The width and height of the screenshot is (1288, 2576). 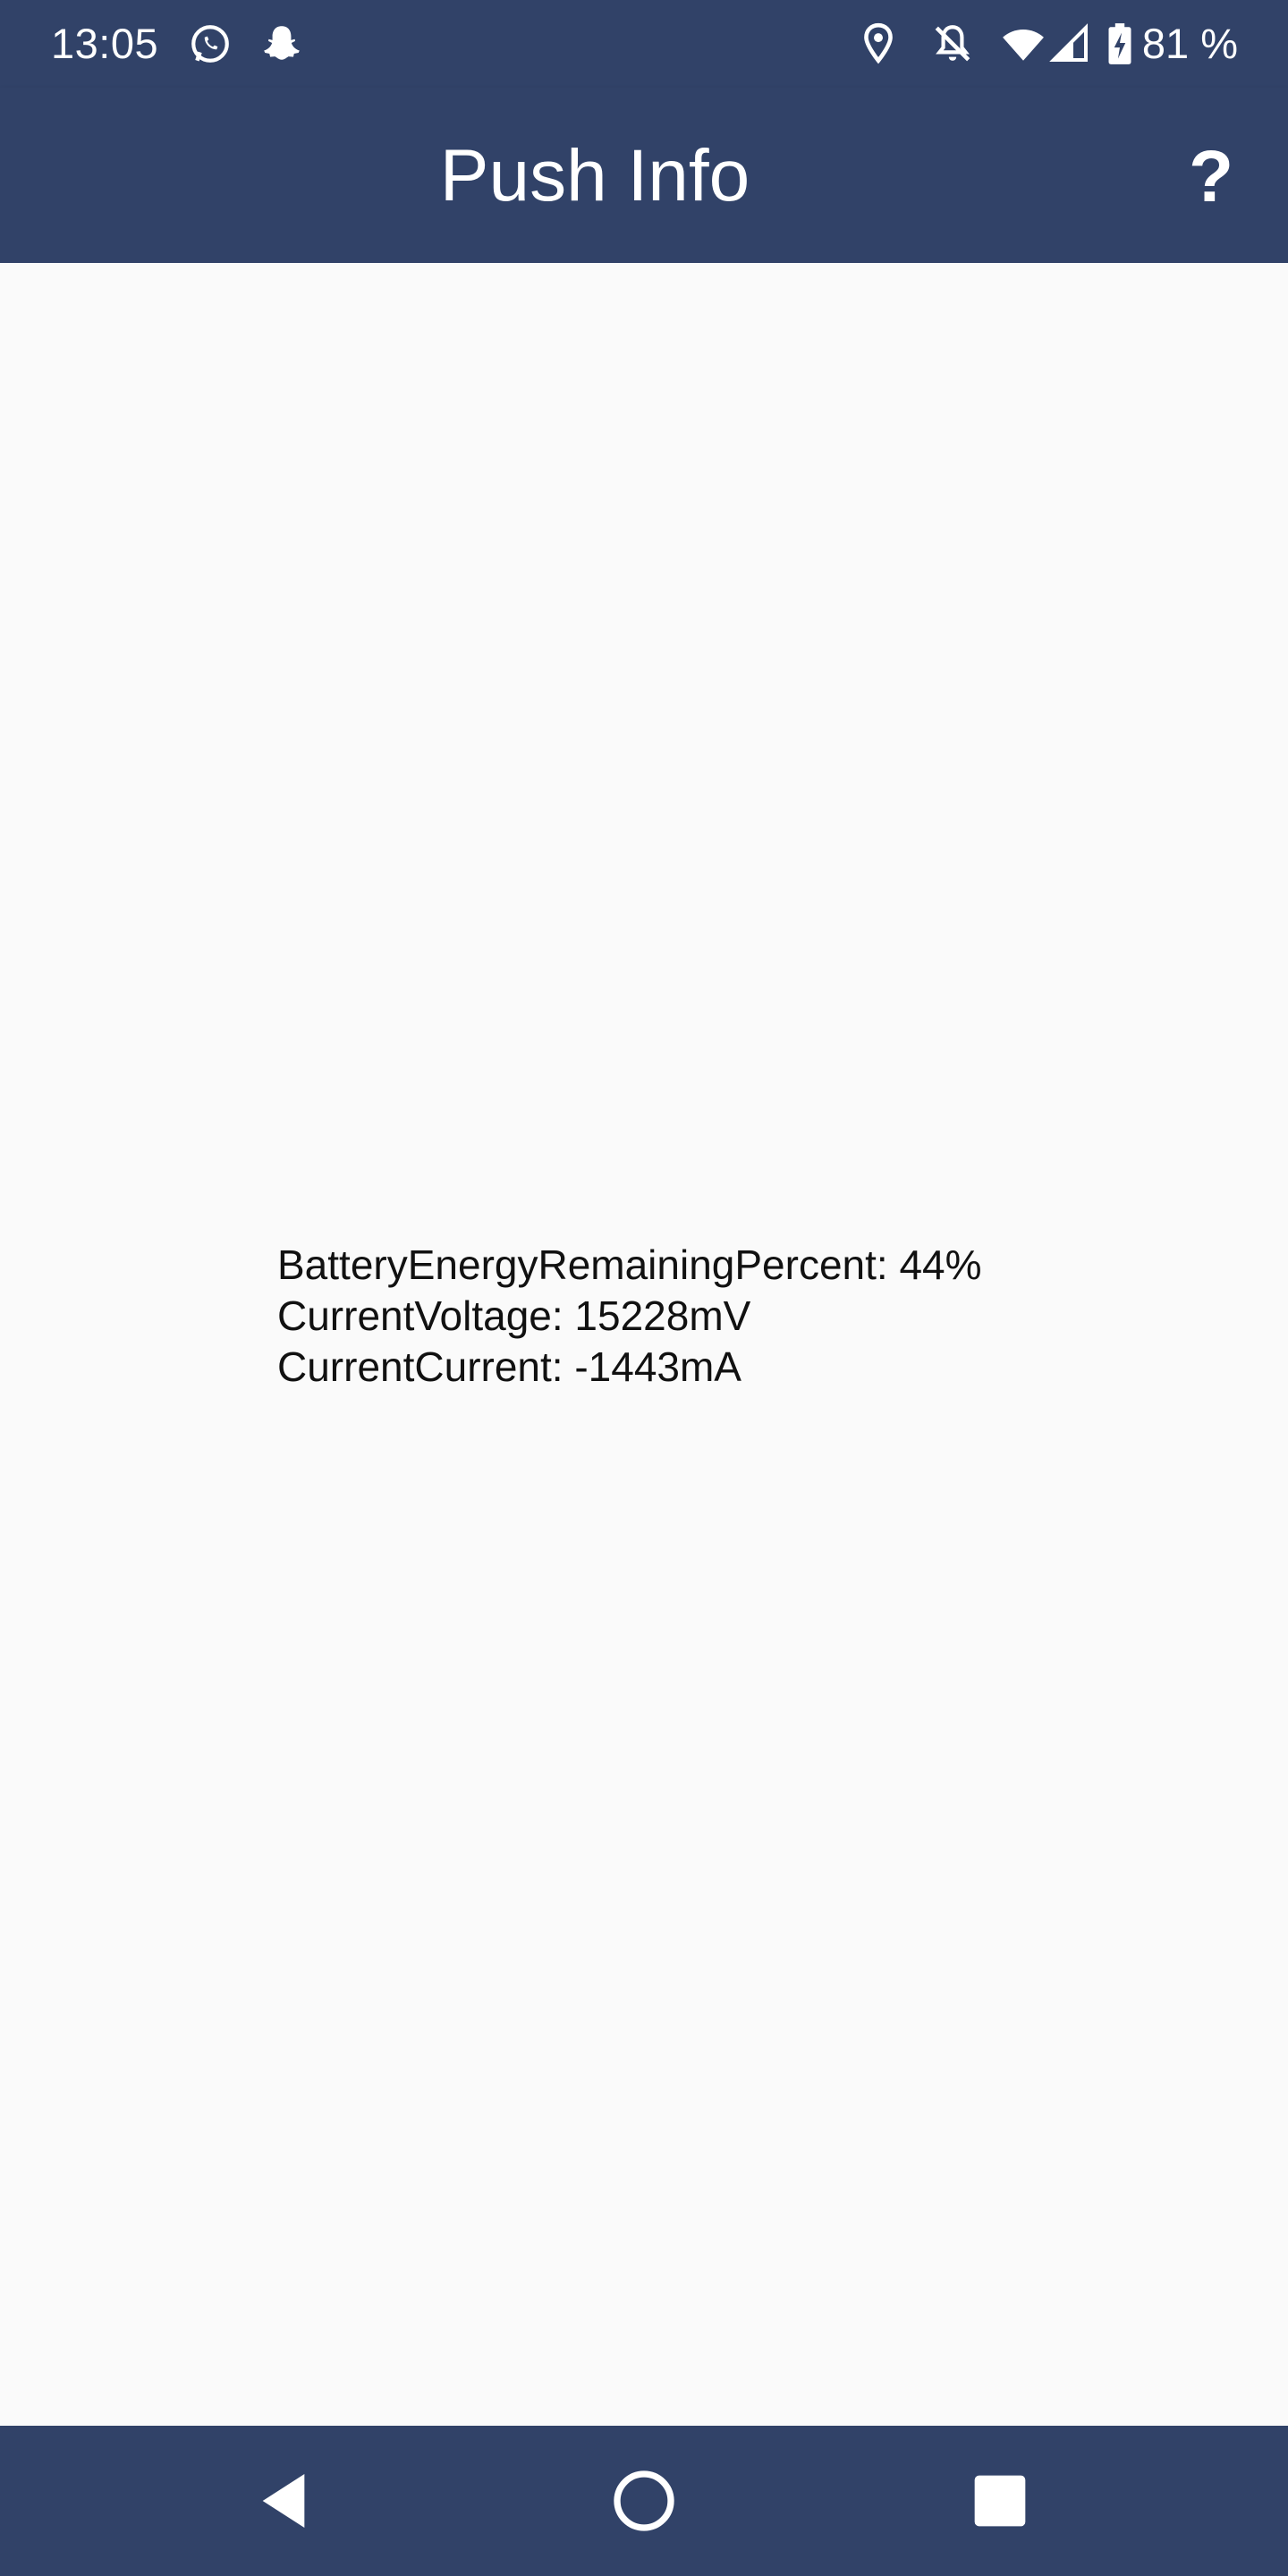 What do you see at coordinates (594, 175) in the screenshot?
I see `page-title: Push Info` at bounding box center [594, 175].